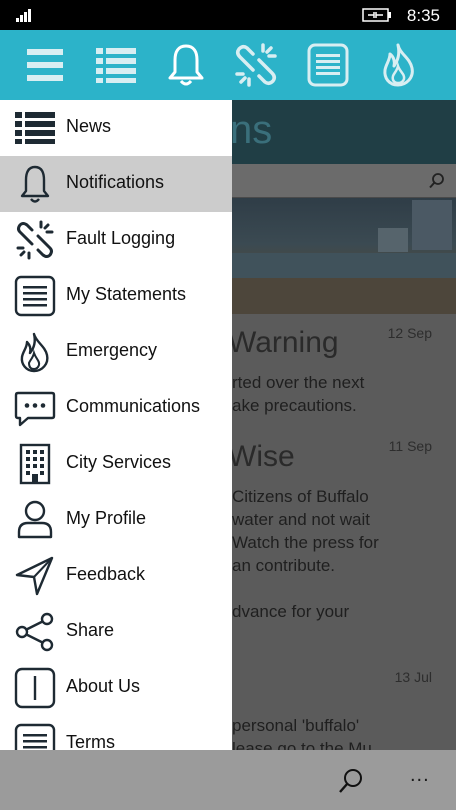 The width and height of the screenshot is (456, 810). Describe the element at coordinates (302, 733) in the screenshot. I see `news-body: personal 'buffalo' lease go to the Mu` at that location.